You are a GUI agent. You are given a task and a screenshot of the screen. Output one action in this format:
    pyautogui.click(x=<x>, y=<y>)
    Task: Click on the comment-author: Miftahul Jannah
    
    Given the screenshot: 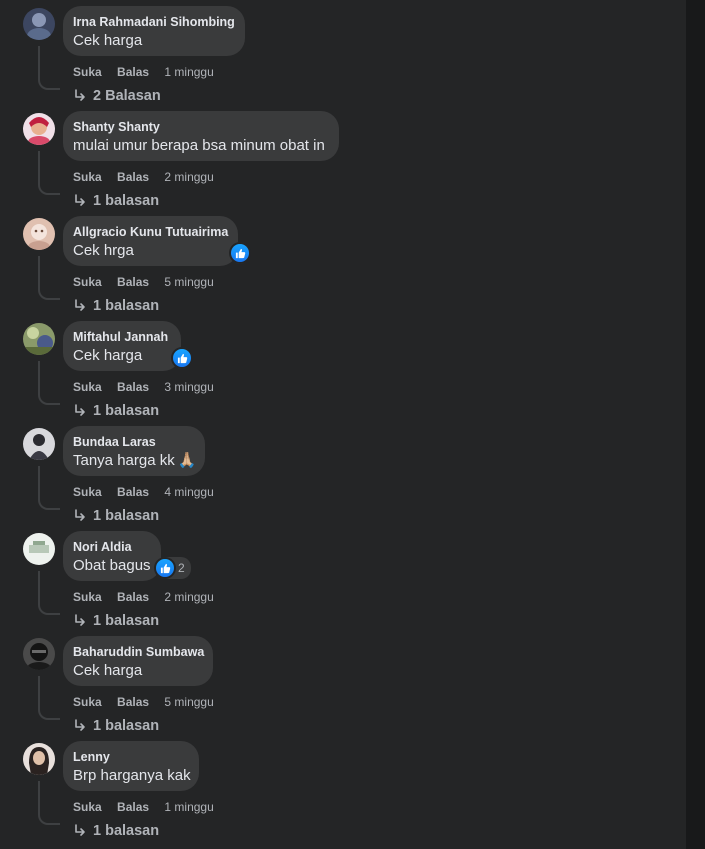 What is the action you would take?
    pyautogui.click(x=121, y=337)
    